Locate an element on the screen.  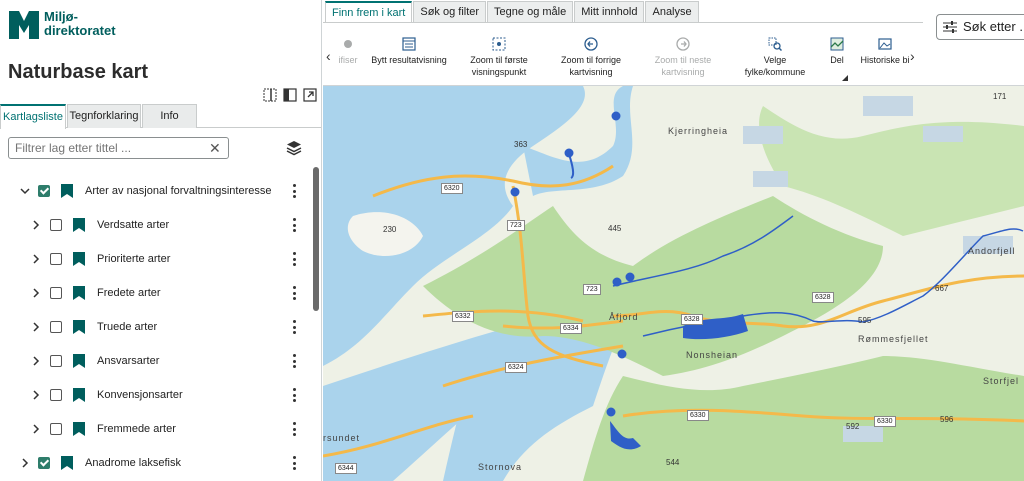
zoom-previous-view-tool: Zoom til forrige kartvisning is located at coordinates (591, 57).